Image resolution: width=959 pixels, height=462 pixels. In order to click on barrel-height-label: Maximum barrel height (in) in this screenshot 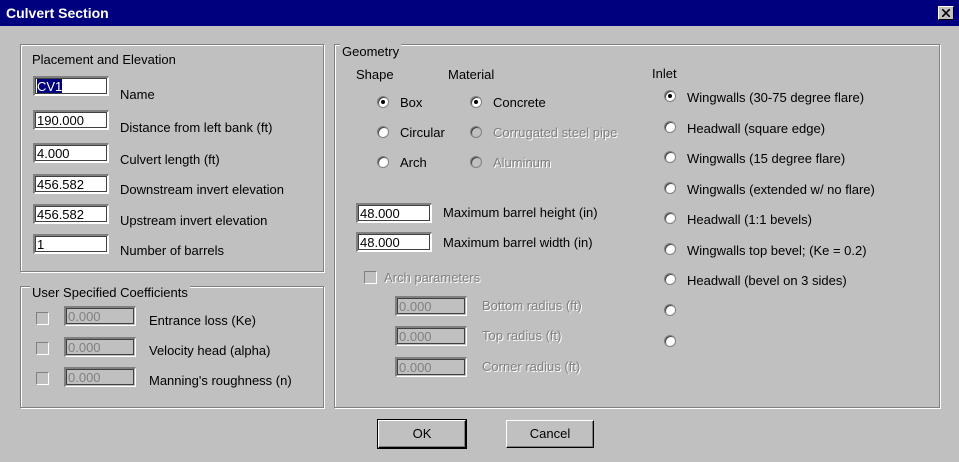, I will do `click(520, 212)`.